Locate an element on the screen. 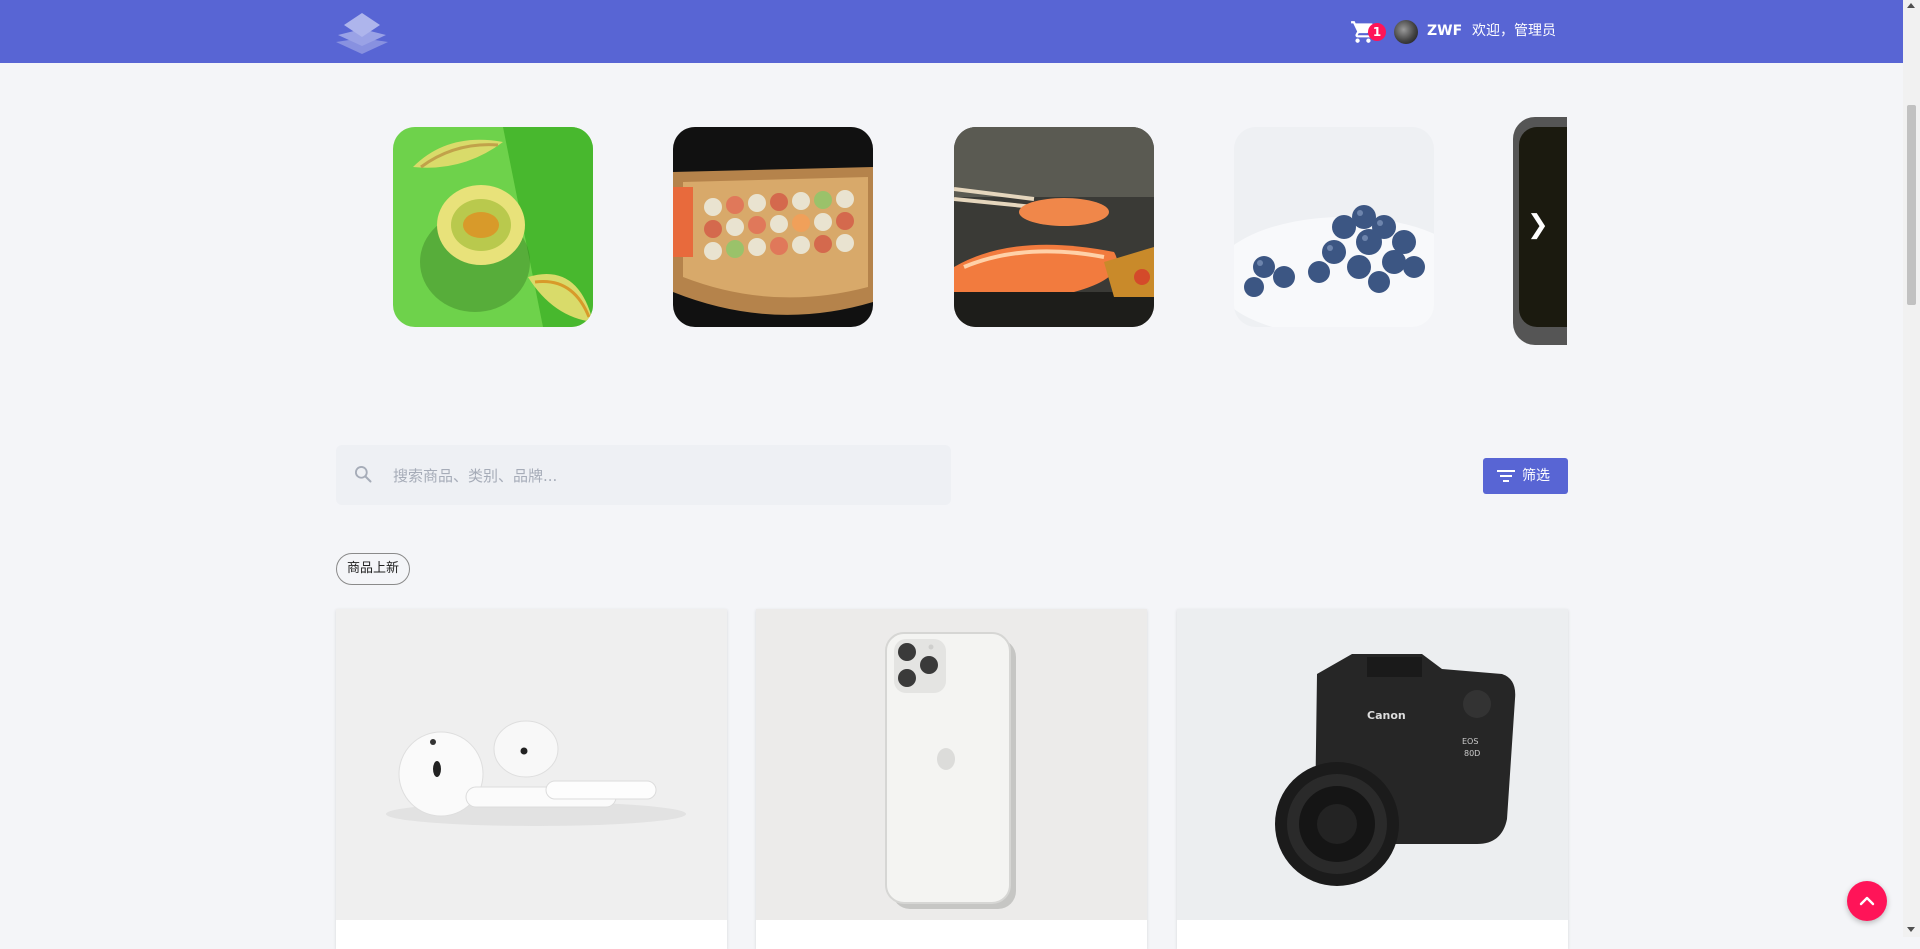 This screenshot has height=949, width=1920. sushi-boat-image is located at coordinates (773, 227).